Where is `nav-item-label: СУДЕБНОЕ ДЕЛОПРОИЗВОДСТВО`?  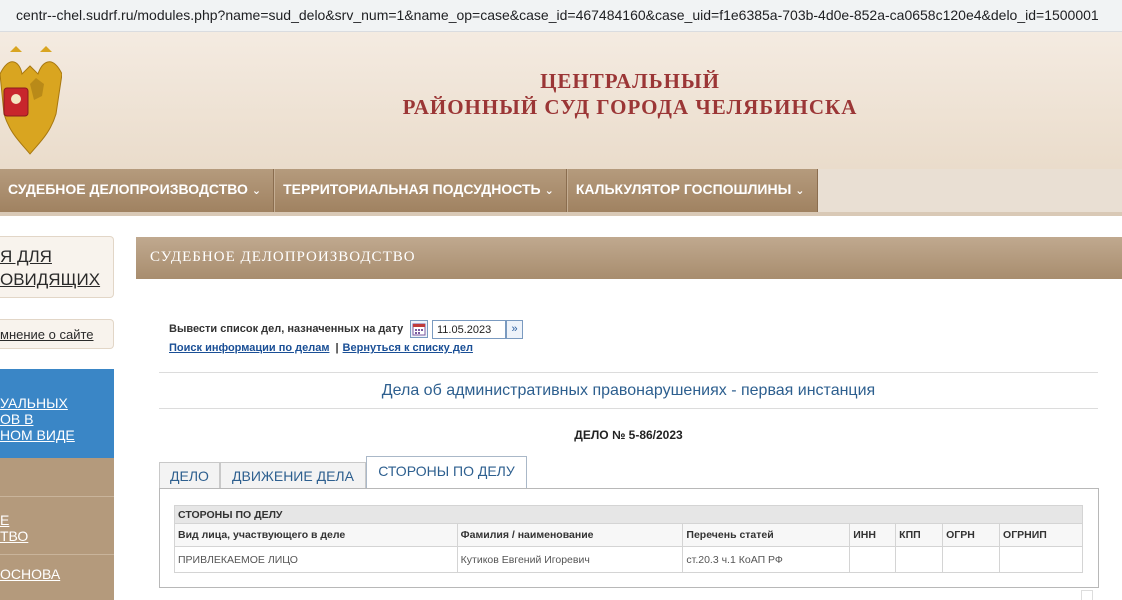
nav-item-label: СУДЕБНОЕ ДЕЛОПРОИЗВОДСТВО is located at coordinates (128, 189).